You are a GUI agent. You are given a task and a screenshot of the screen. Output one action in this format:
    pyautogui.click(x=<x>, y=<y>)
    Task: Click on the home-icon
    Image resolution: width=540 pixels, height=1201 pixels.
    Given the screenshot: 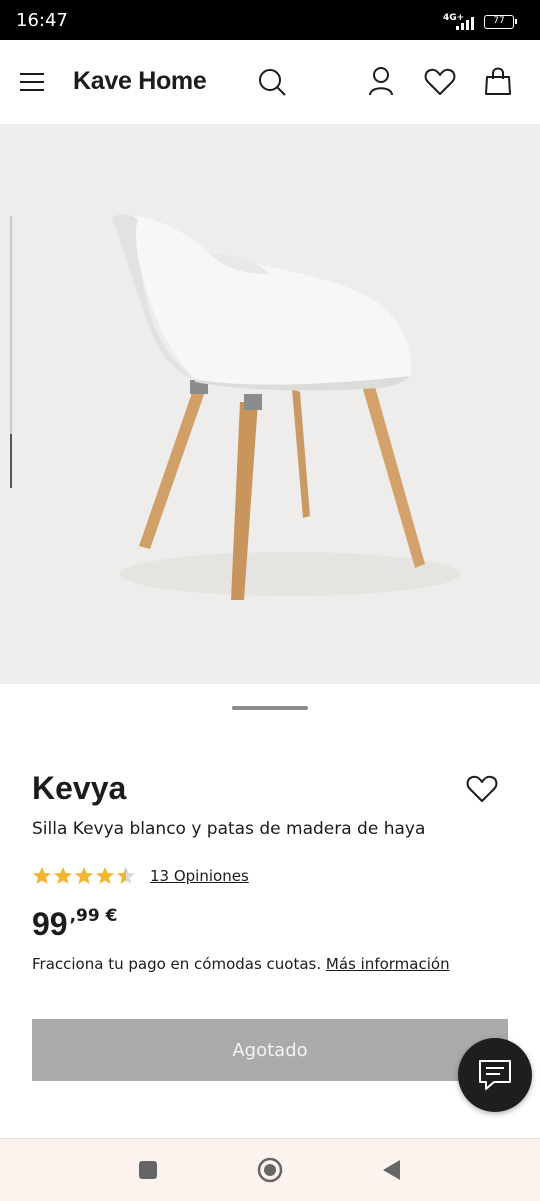 What is the action you would take?
    pyautogui.click(x=270, y=1170)
    